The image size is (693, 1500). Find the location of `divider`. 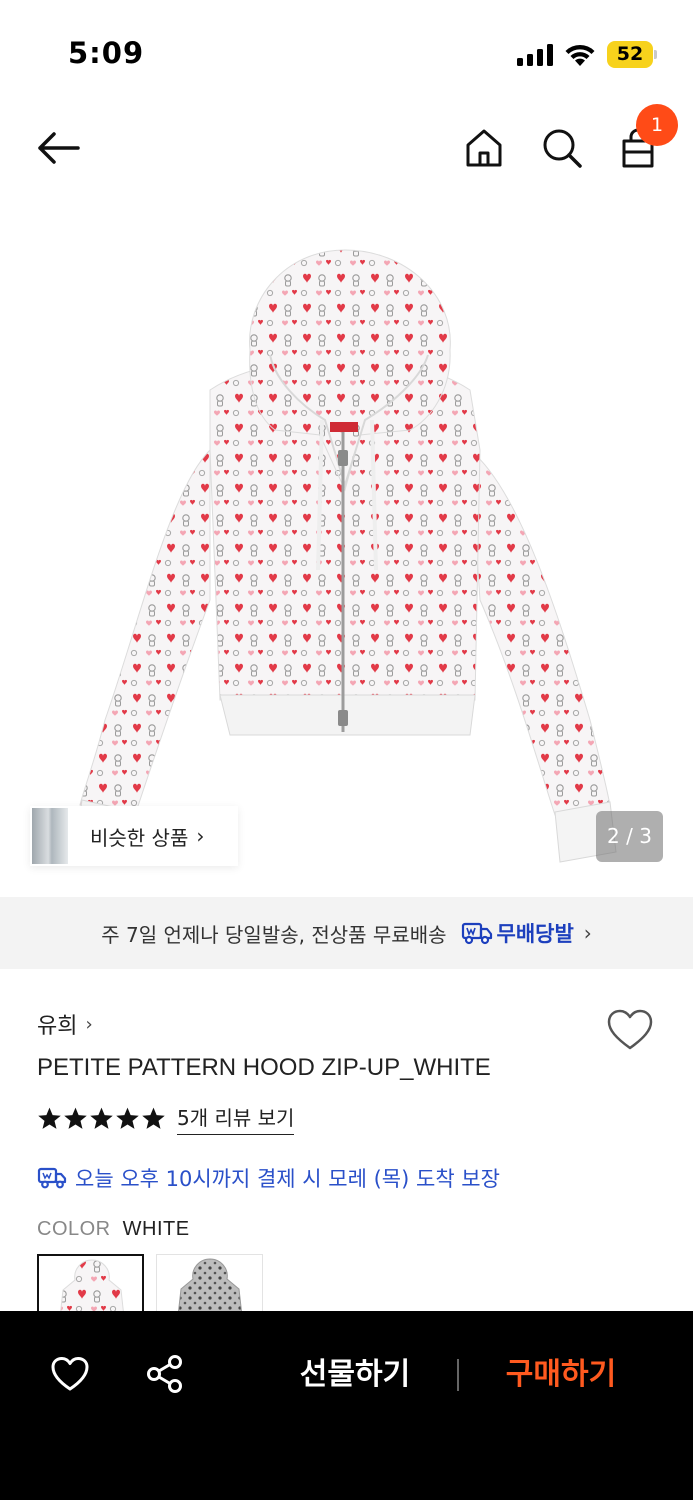

divider is located at coordinates (458, 1375).